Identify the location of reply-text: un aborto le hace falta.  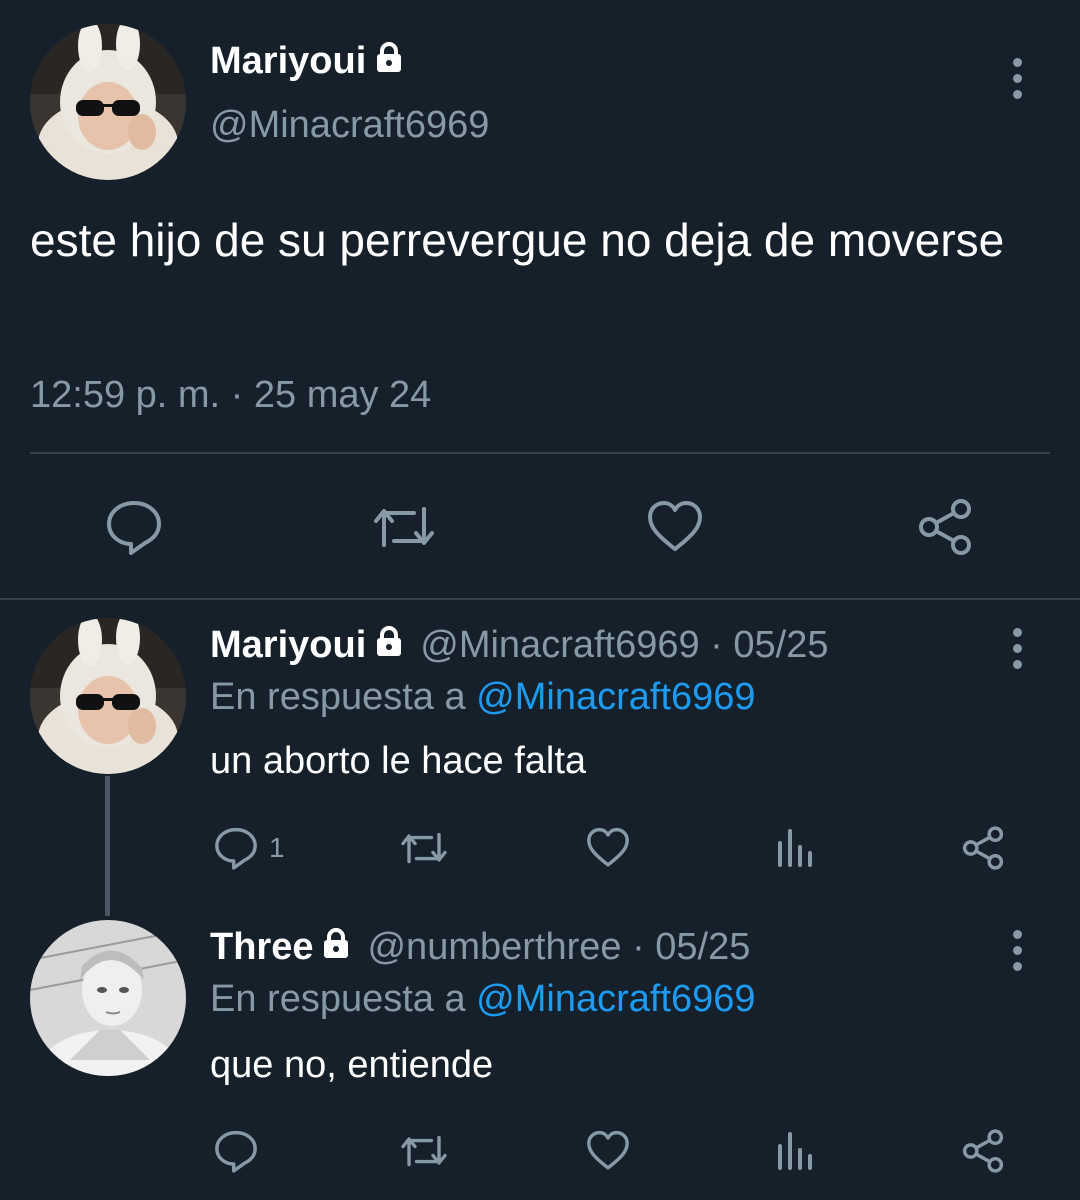
(398, 761).